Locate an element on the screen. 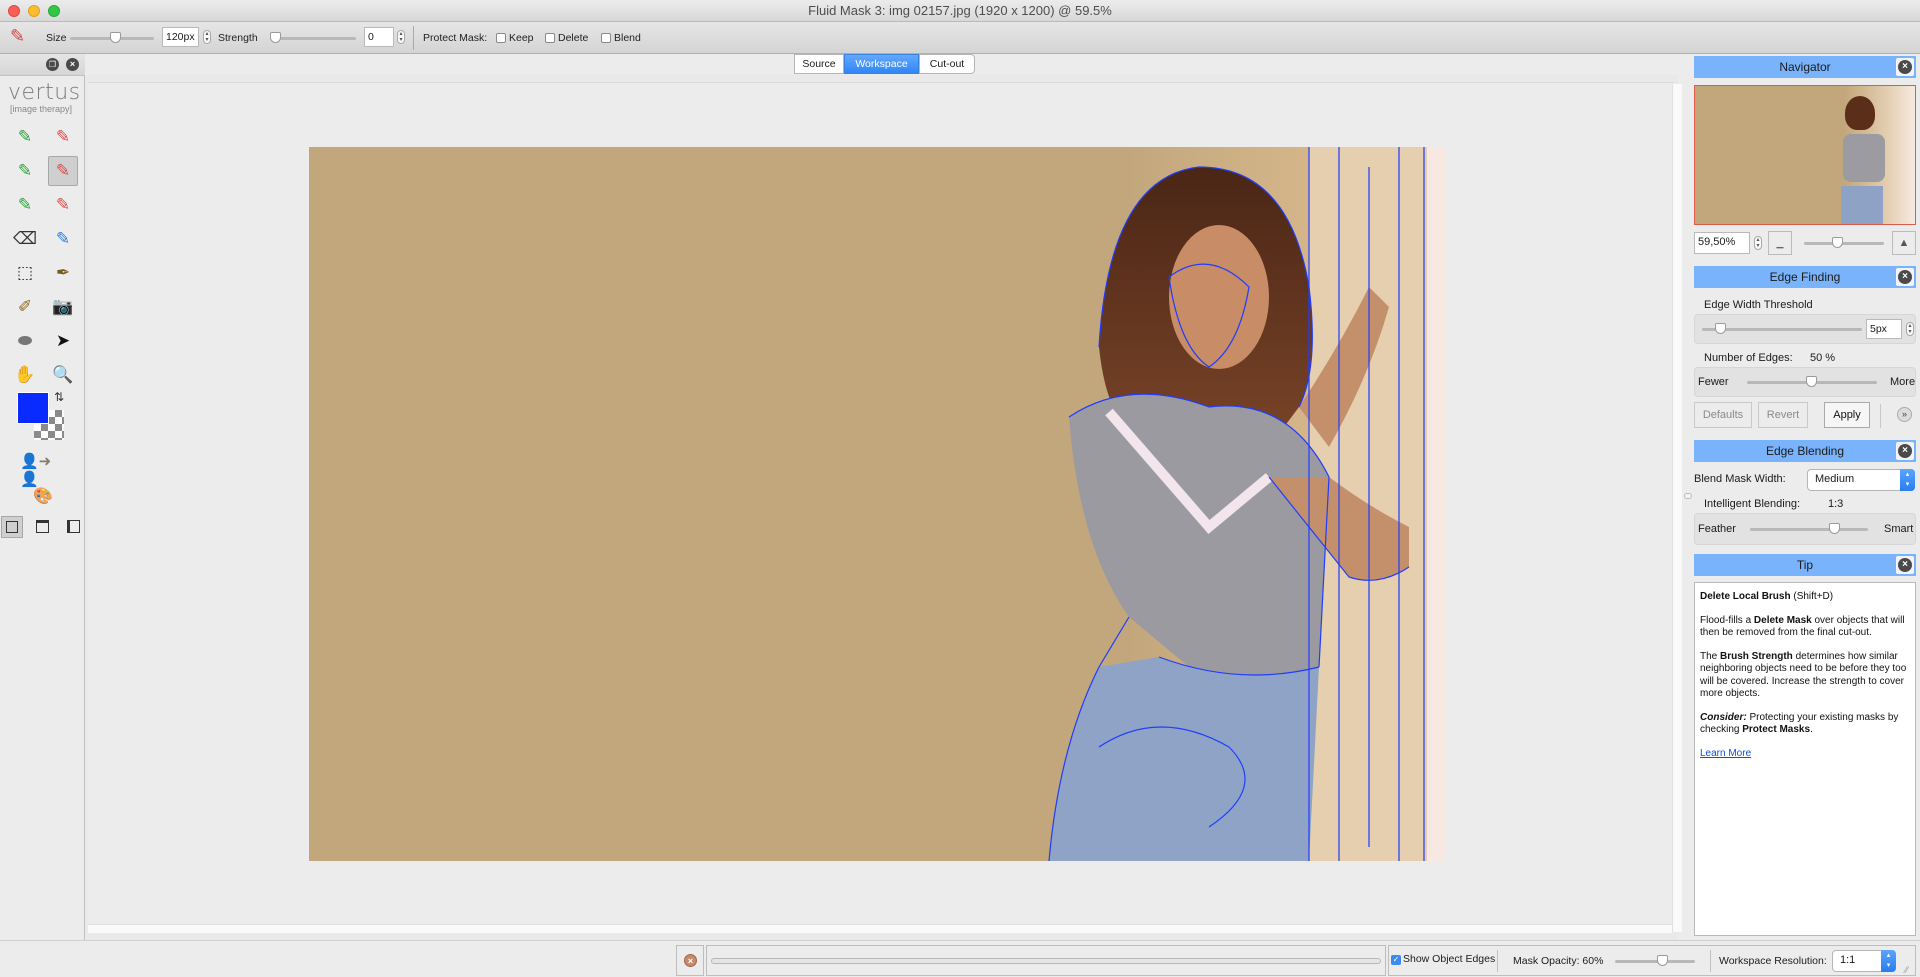  vertus-tagline: [image therapy] is located at coordinates (41, 109).